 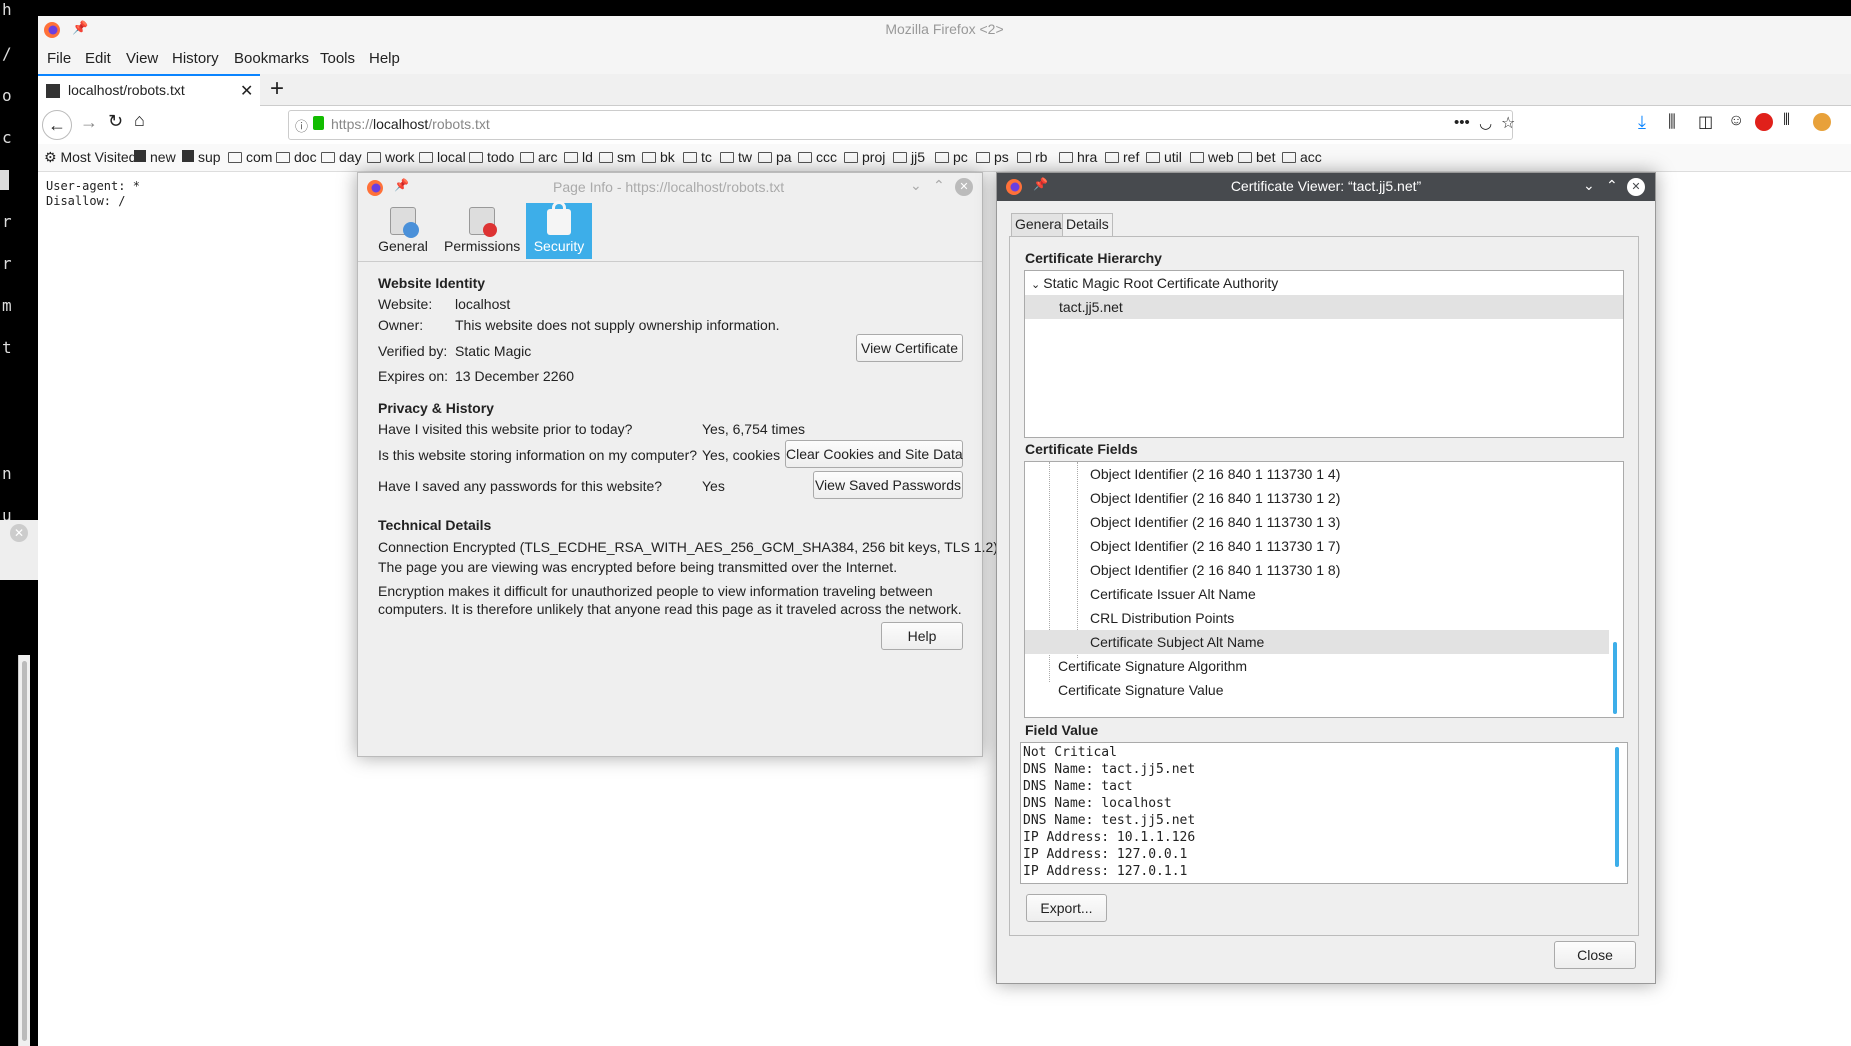 I want to click on home-icon: ⌂, so click(x=139, y=120).